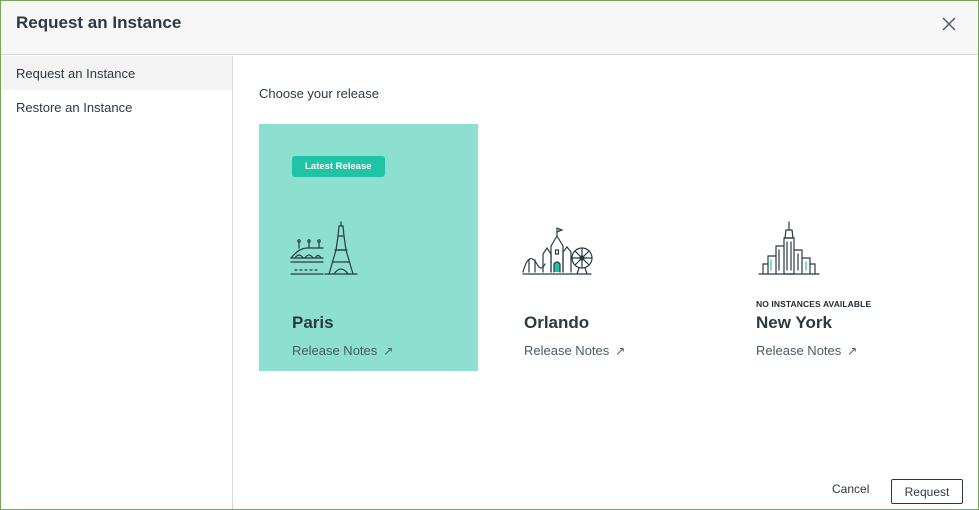 This screenshot has height=510, width=979. What do you see at coordinates (489, 28) in the screenshot?
I see `dialog-header: Request an Instance` at bounding box center [489, 28].